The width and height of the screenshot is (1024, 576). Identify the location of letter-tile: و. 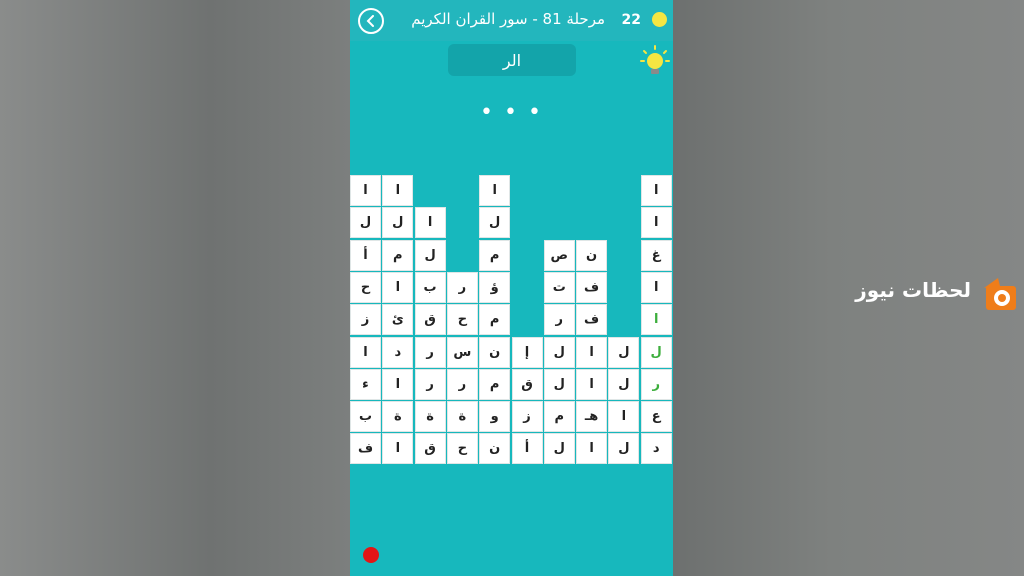
(495, 417).